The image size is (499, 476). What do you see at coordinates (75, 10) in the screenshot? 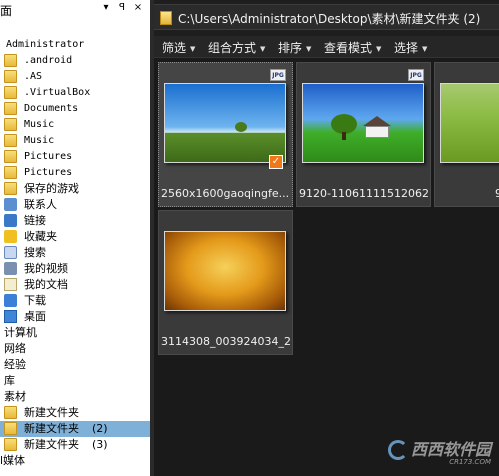
I see `tree-titlebar: 面 ▾ ꟼ ×` at bounding box center [75, 10].